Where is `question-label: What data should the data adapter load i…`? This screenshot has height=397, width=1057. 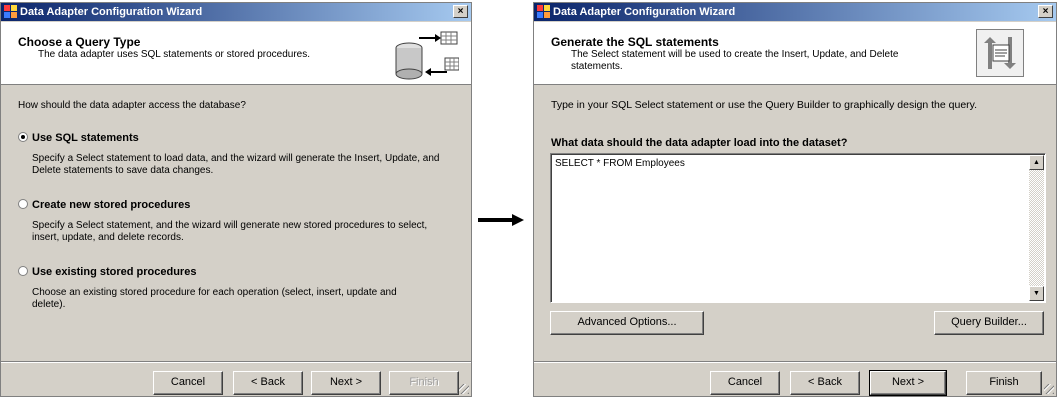
question-label: What data should the data adapter load i… is located at coordinates (699, 143).